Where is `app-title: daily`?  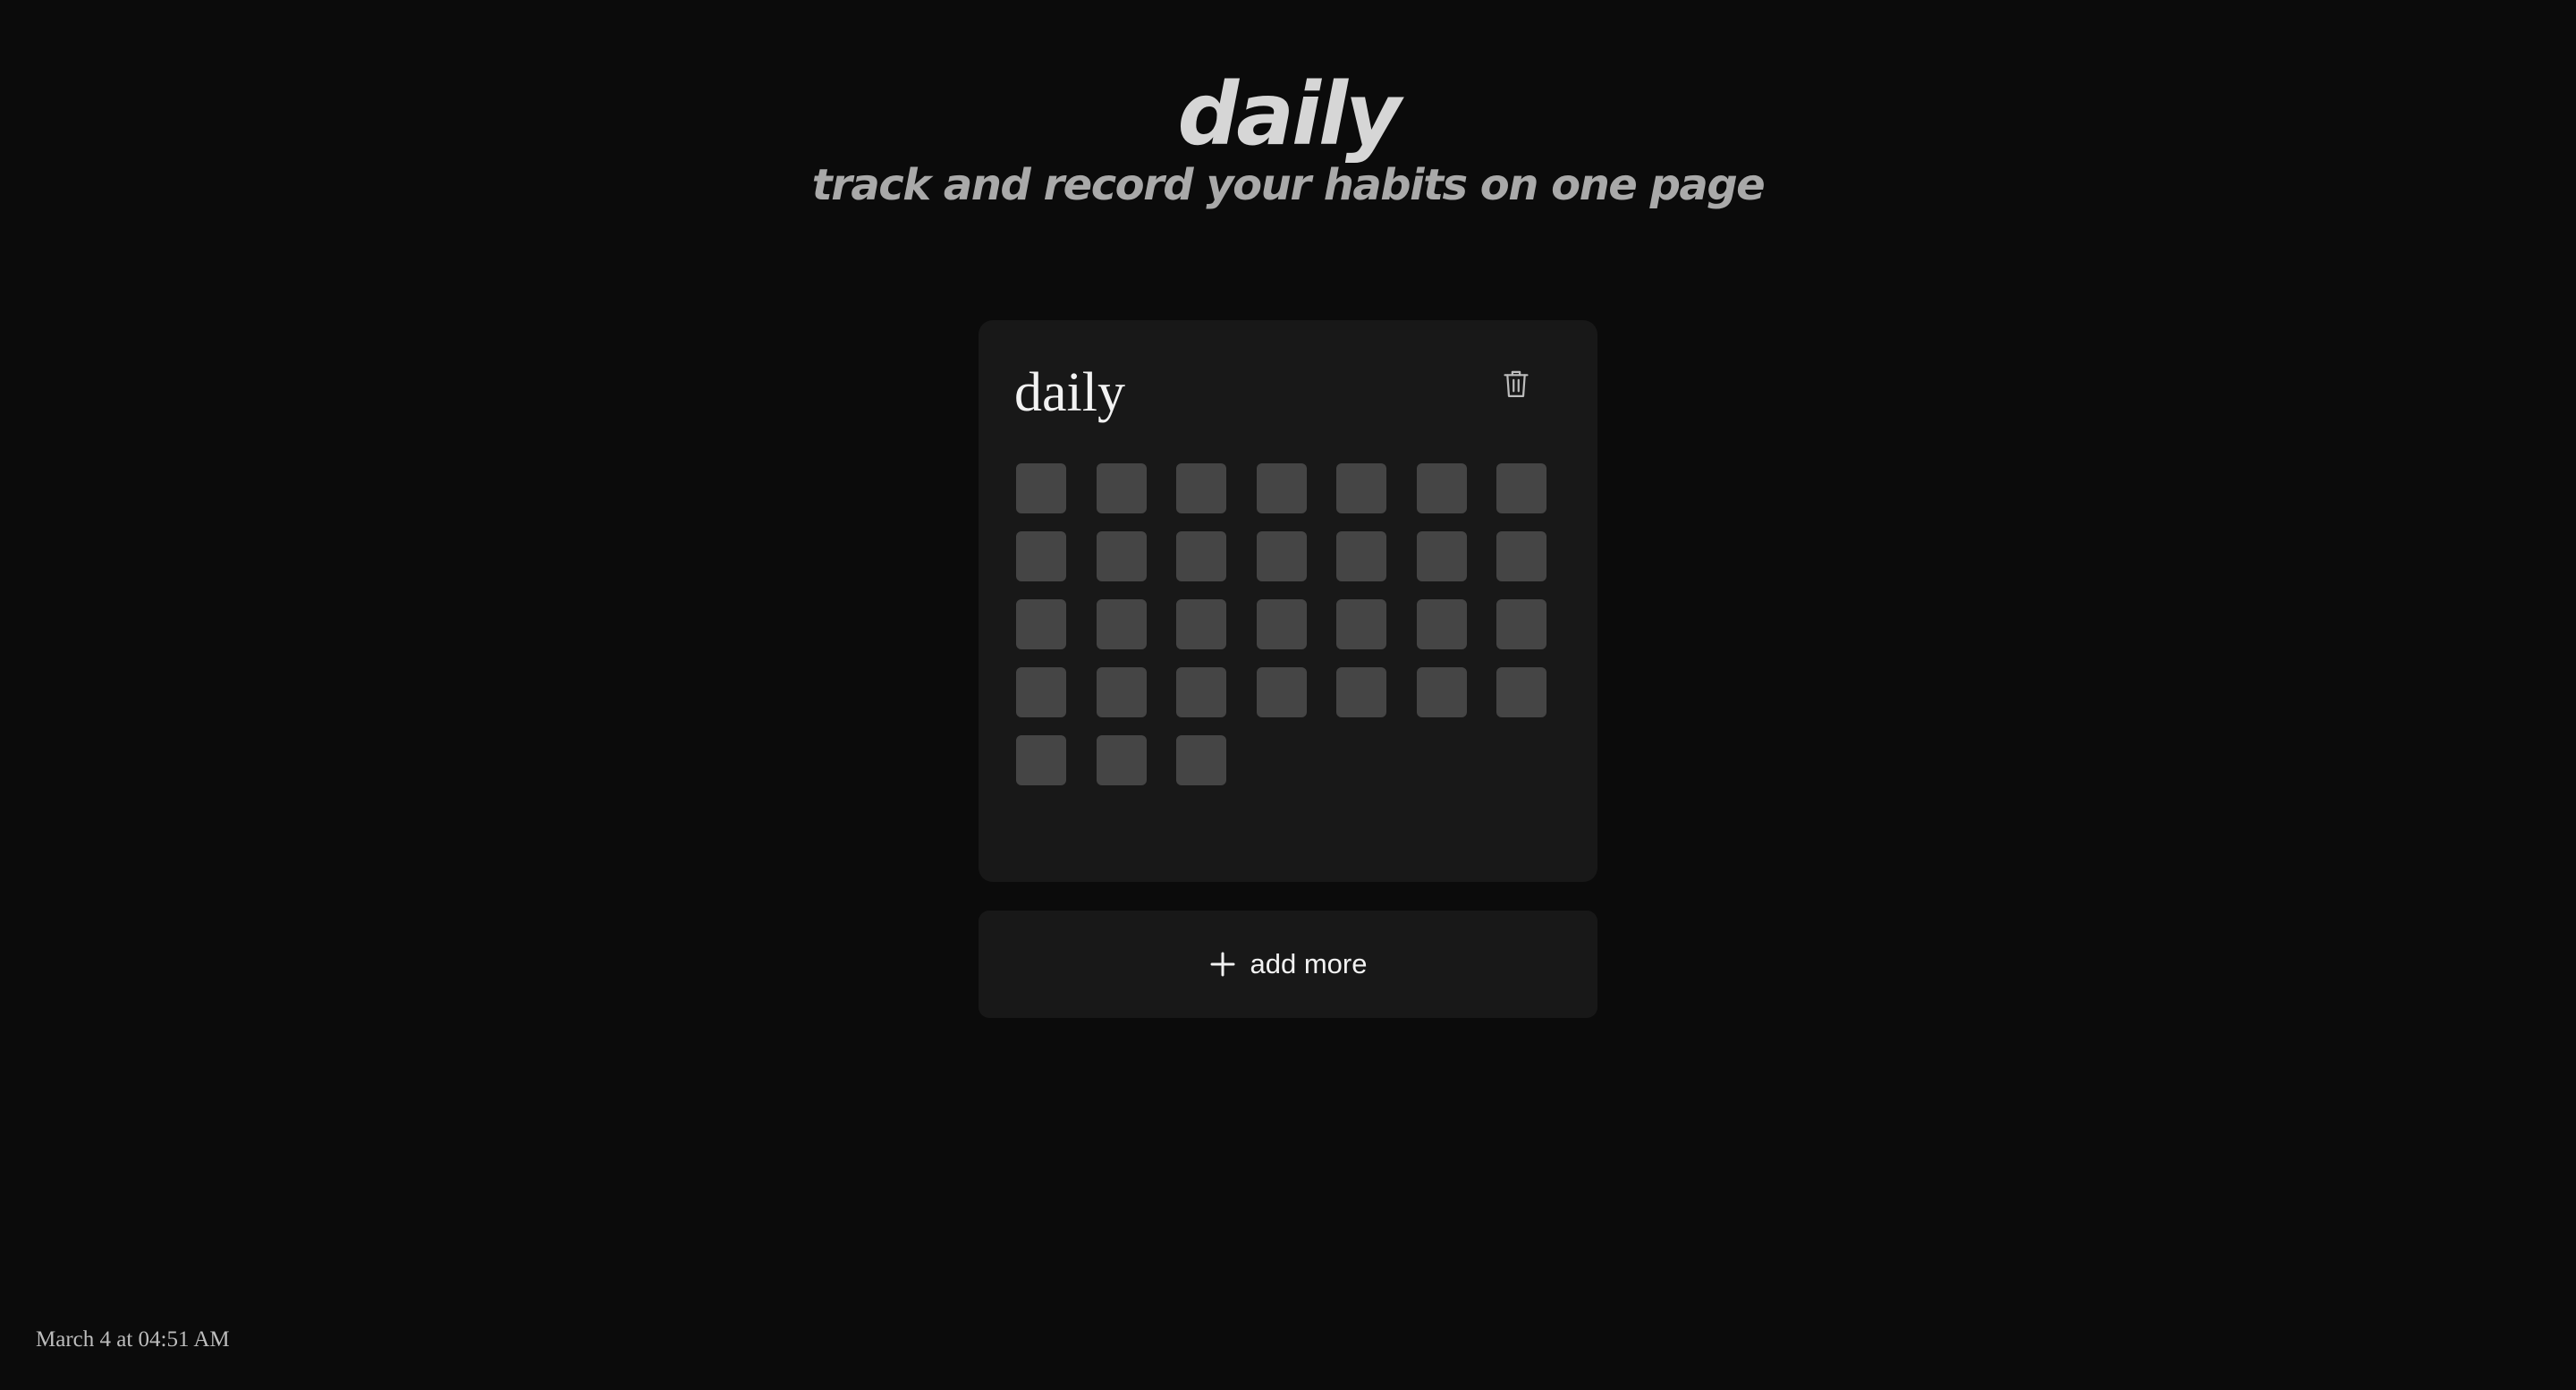 app-title: daily is located at coordinates (1289, 114).